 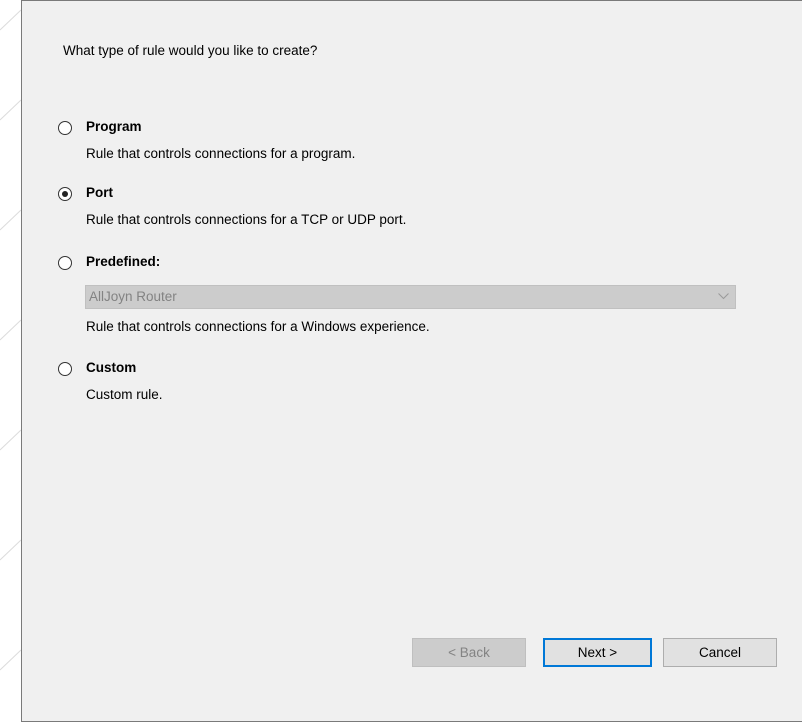 What do you see at coordinates (114, 126) in the screenshot?
I see `program-label: Program` at bounding box center [114, 126].